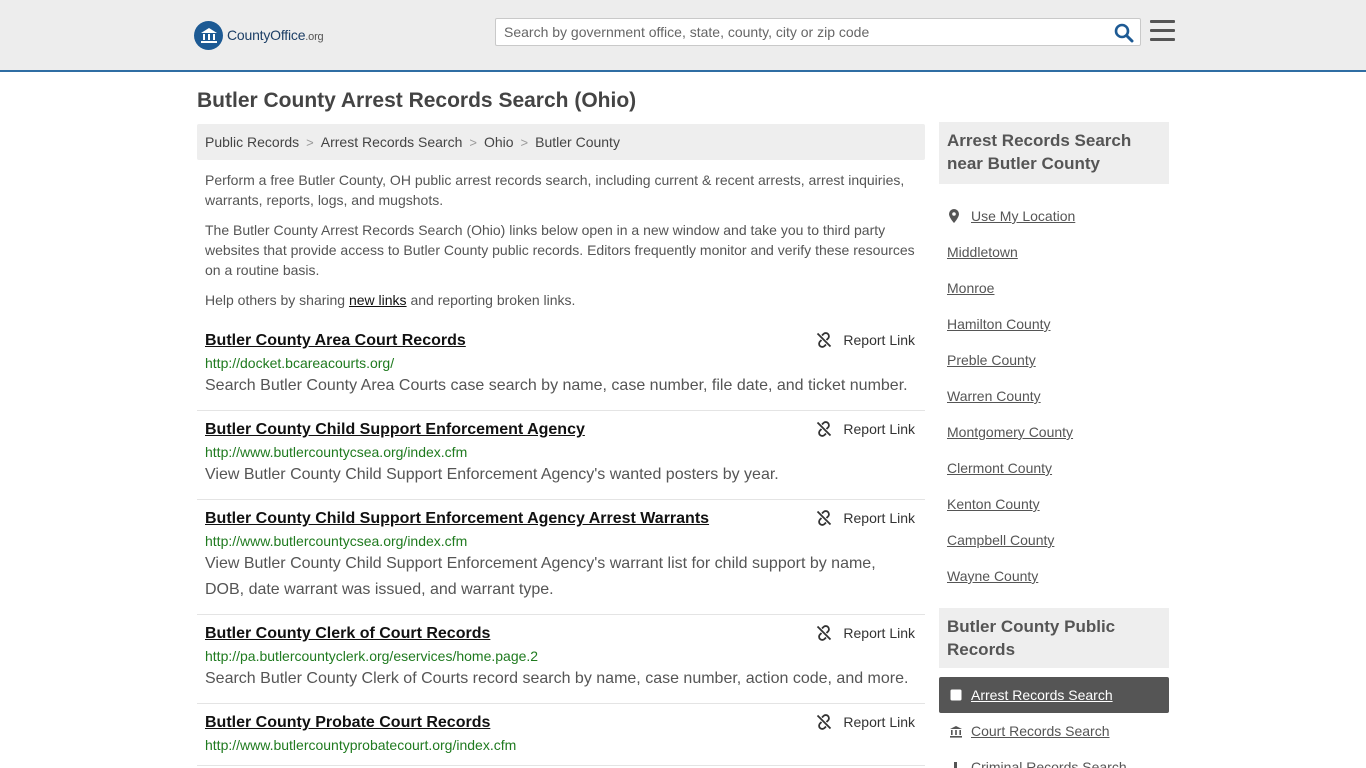 Image resolution: width=1366 pixels, height=768 pixels. I want to click on square-icon, so click(956, 695).